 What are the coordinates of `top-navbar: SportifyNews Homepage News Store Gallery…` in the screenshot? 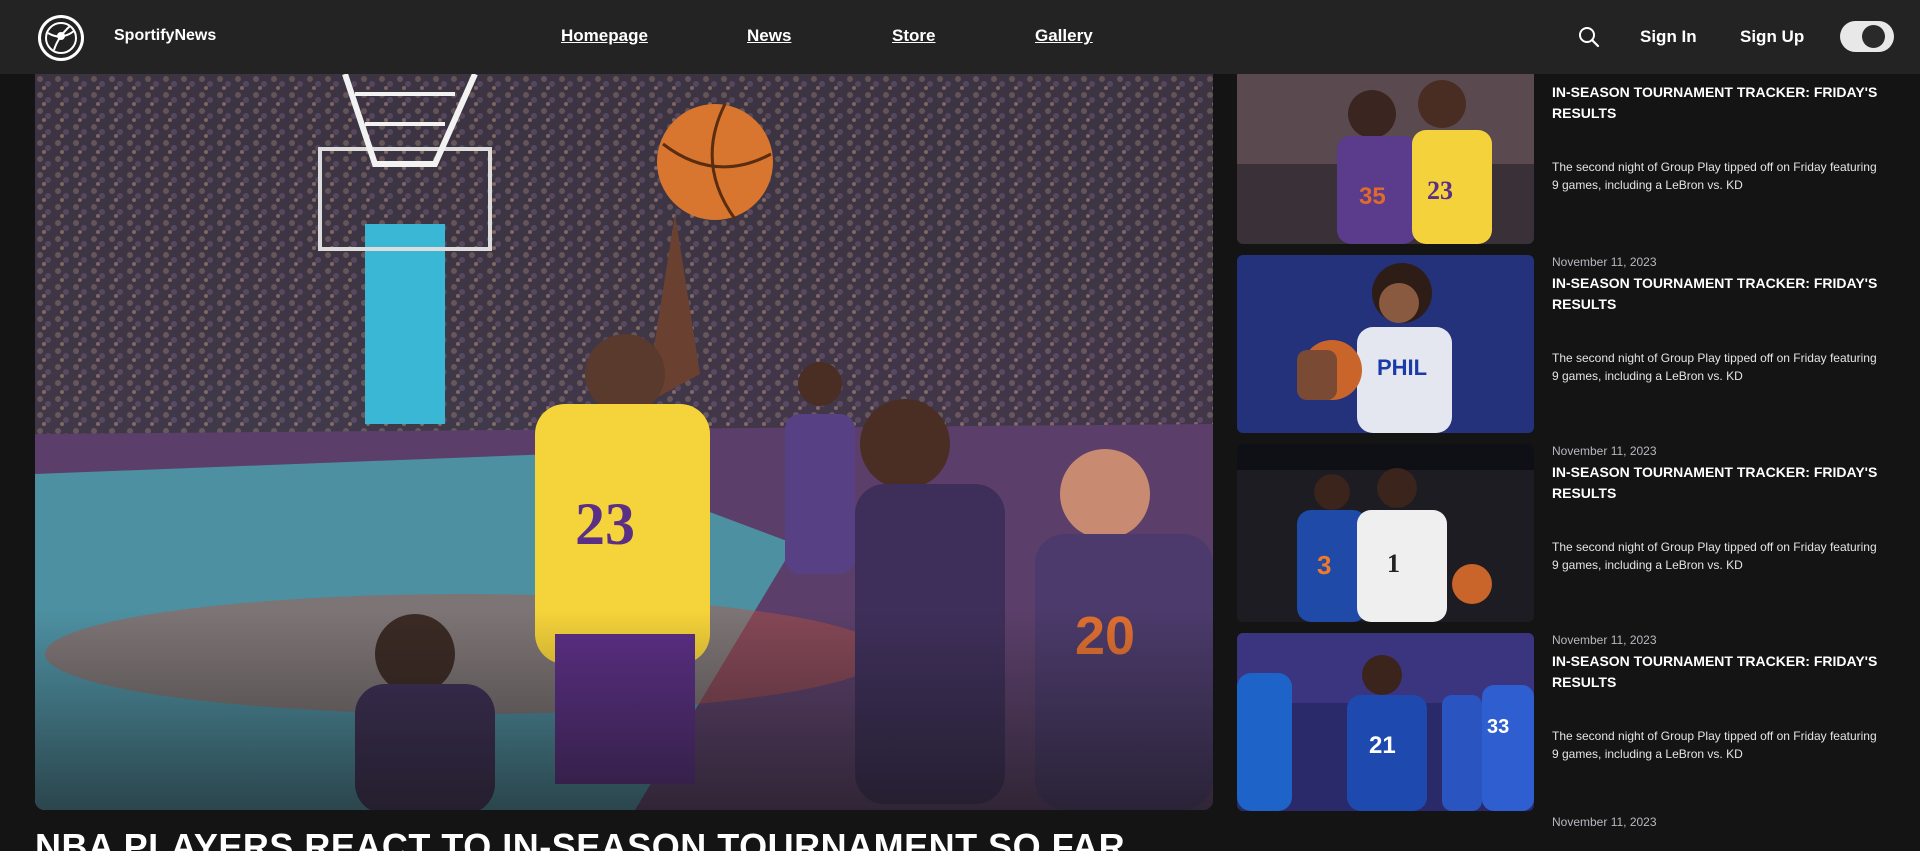 It's located at (960, 37).